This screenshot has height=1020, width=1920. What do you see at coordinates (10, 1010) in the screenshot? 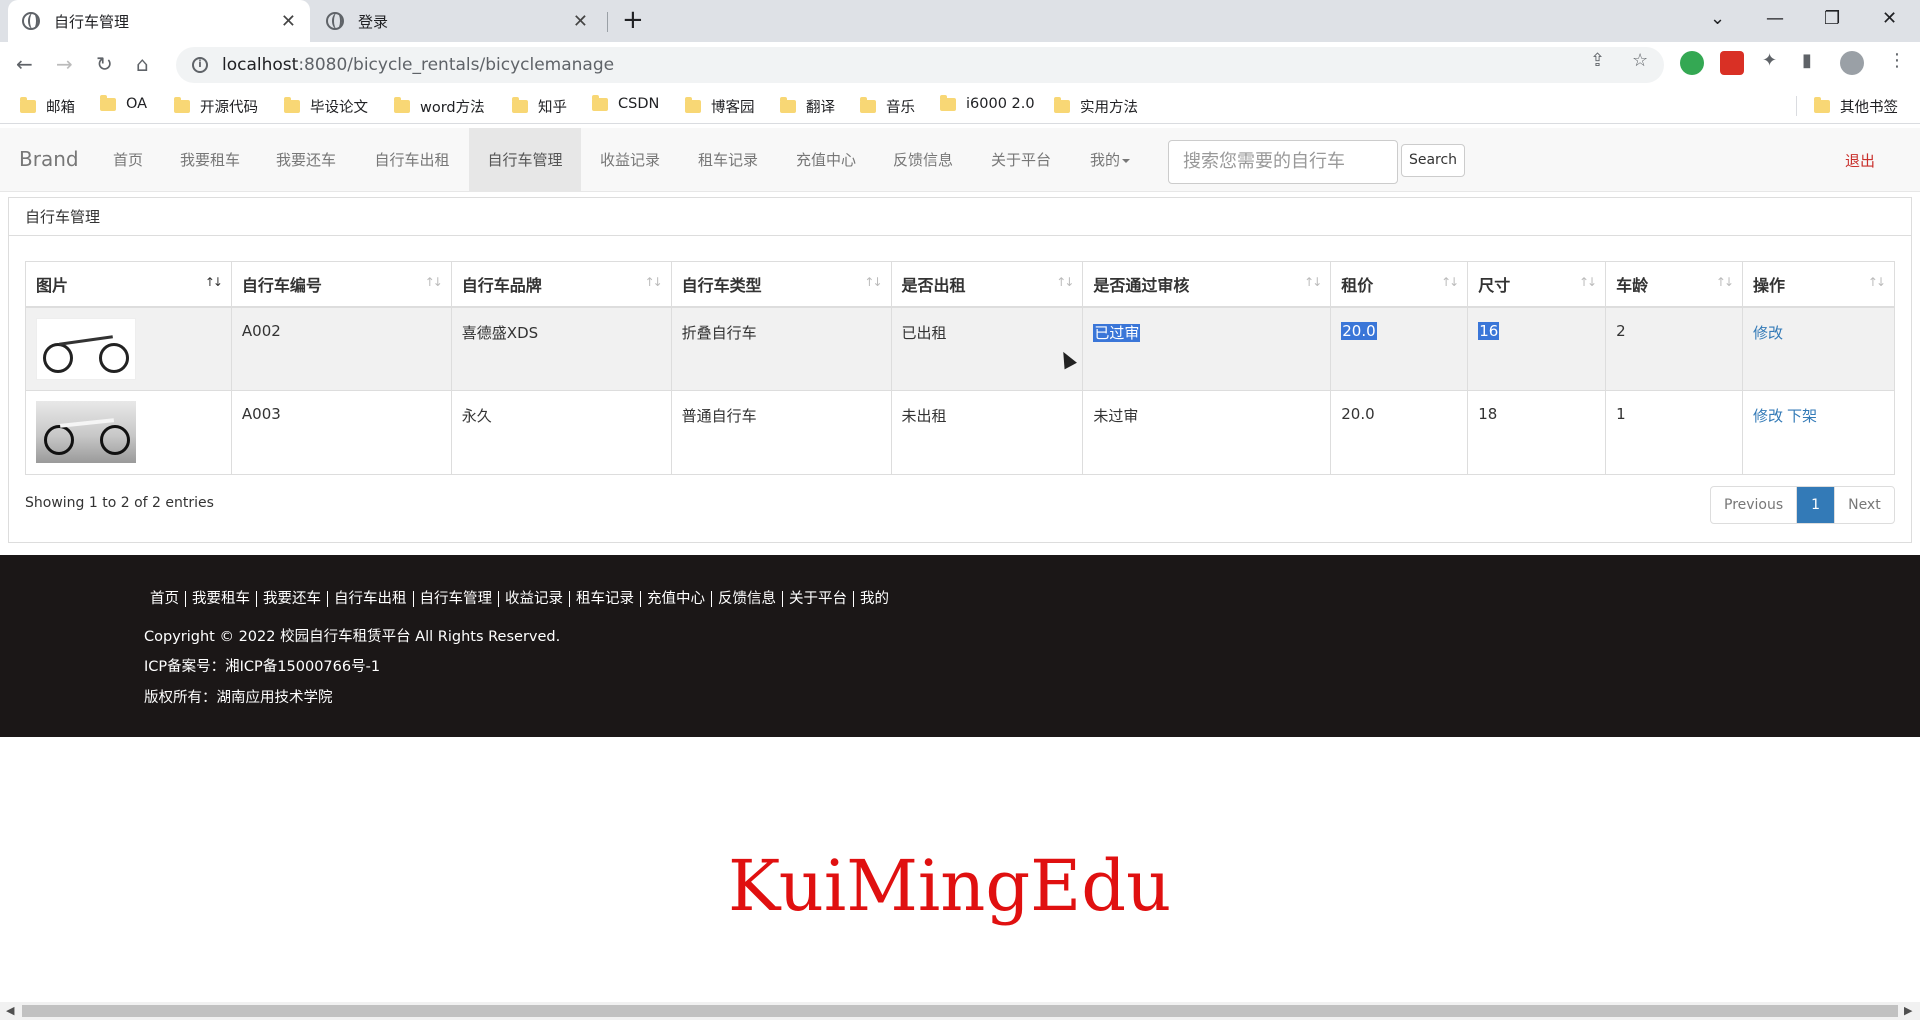
I see `scroll-left-icon: ◀` at bounding box center [10, 1010].